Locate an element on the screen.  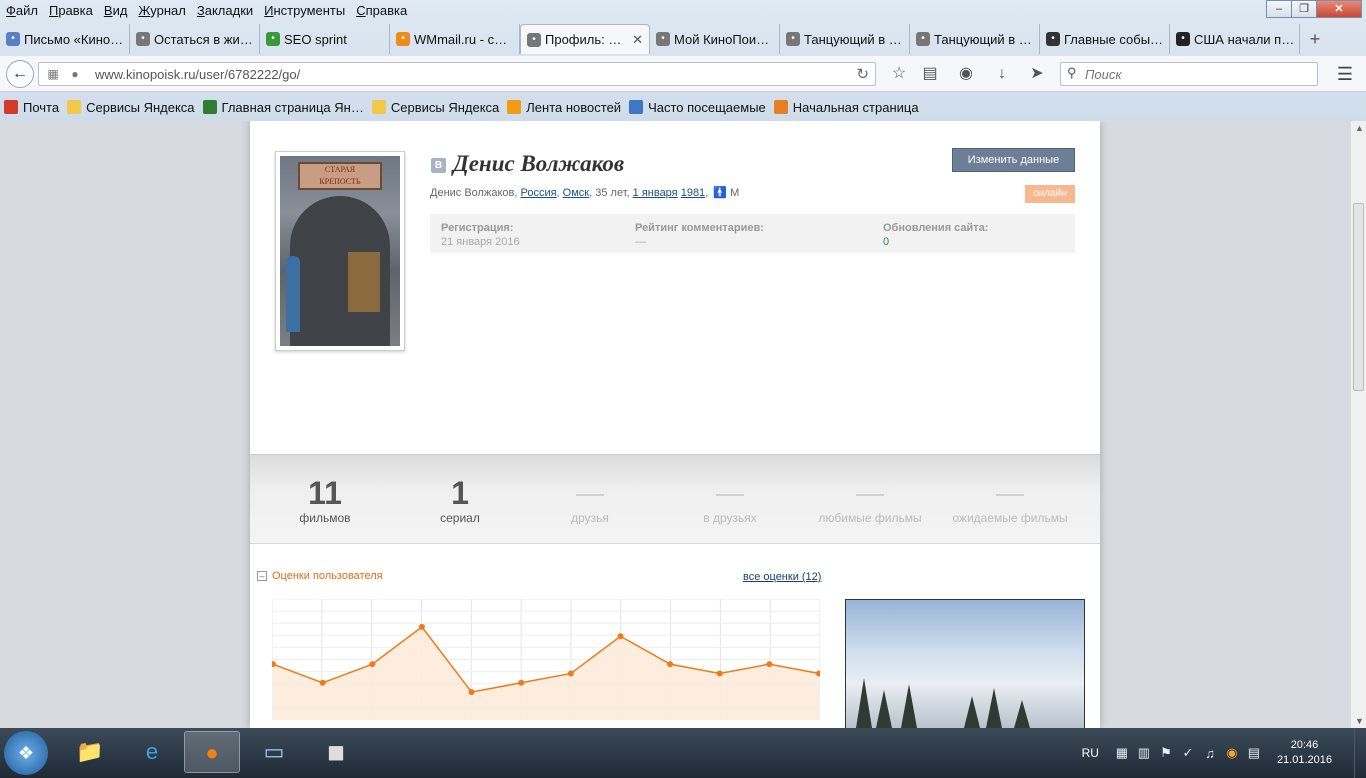
menu-file: Файл is located at coordinates (22, 10).